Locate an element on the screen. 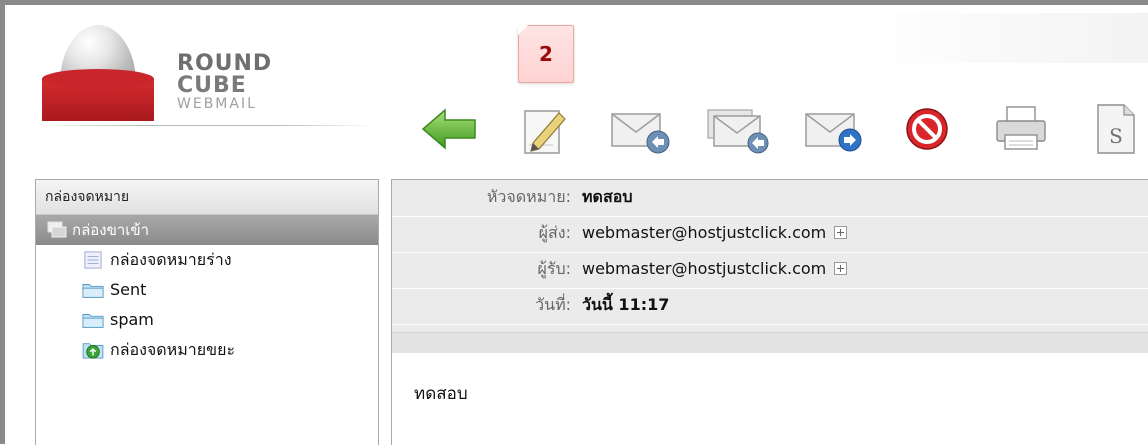  roundcube-logo: ROUND CUBE WEBMAIL is located at coordinates (180, 73).